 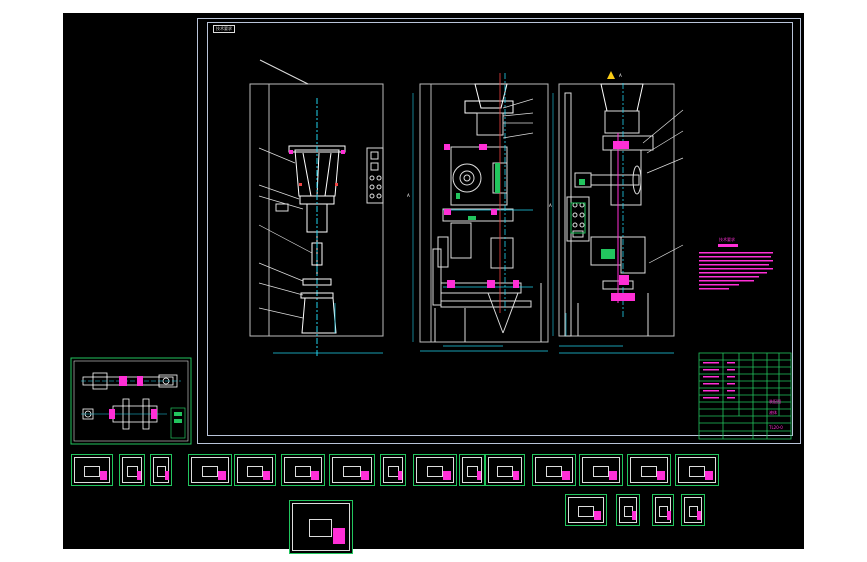 I want to click on front-view-accents, so click(x=318, y=184).